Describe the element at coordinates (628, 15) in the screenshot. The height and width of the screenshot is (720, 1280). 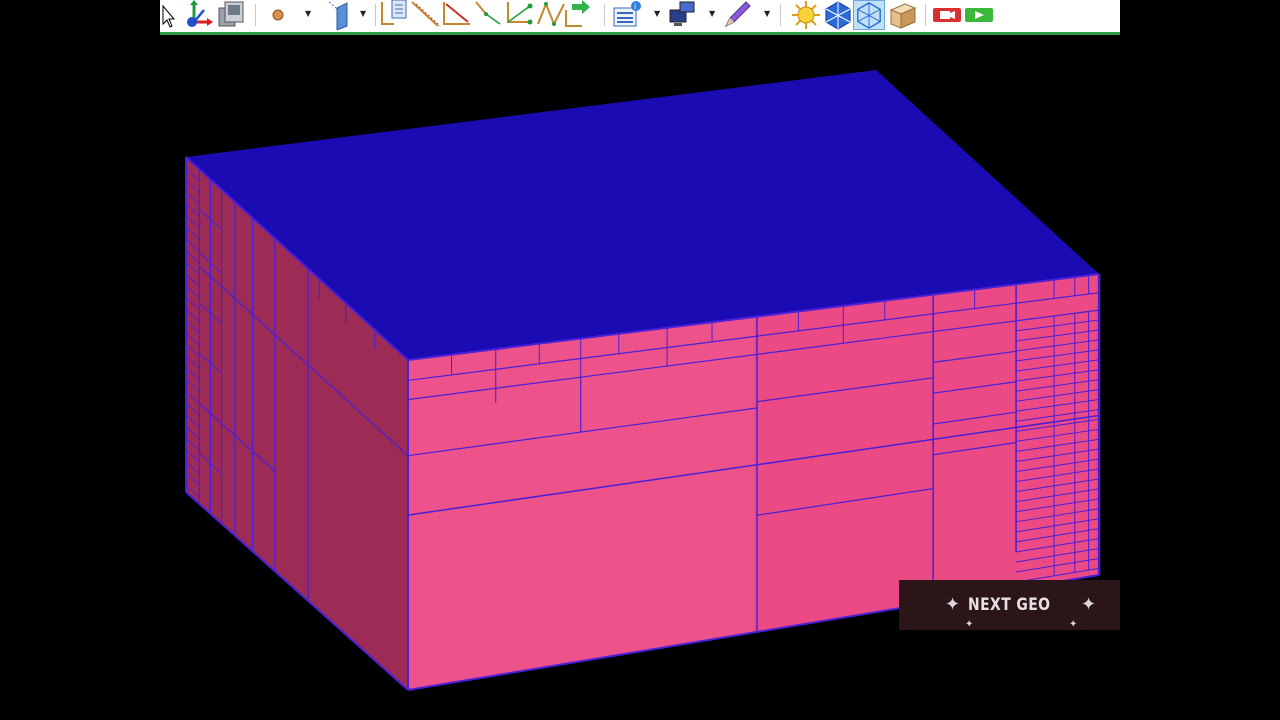
I see `list-info-icon: i` at that location.